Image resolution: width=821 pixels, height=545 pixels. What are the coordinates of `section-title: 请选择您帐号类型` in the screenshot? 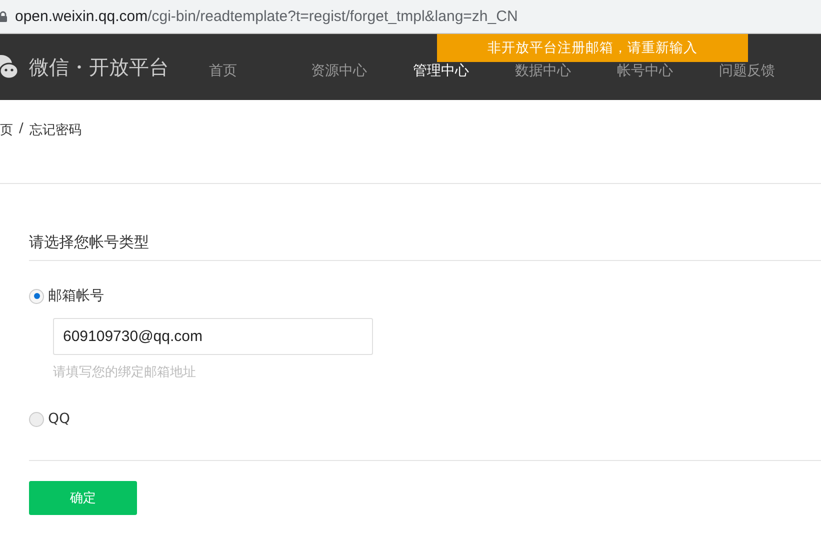 It's located at (425, 247).